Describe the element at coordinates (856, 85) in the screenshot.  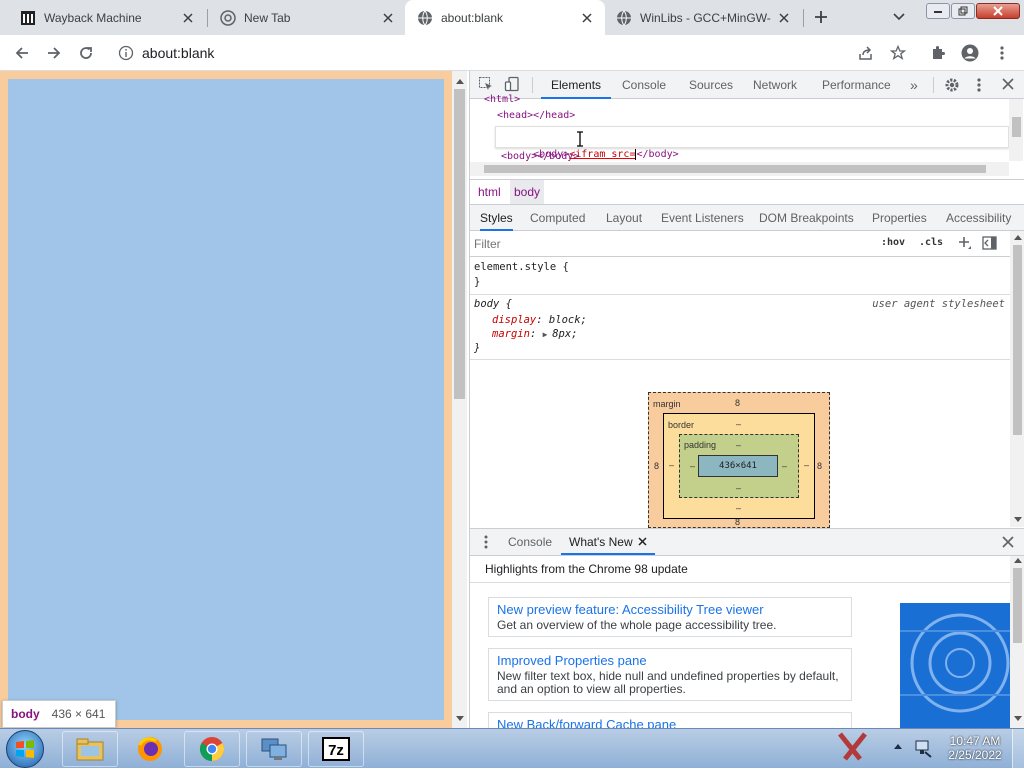
I see `tab-performance: Performance` at that location.